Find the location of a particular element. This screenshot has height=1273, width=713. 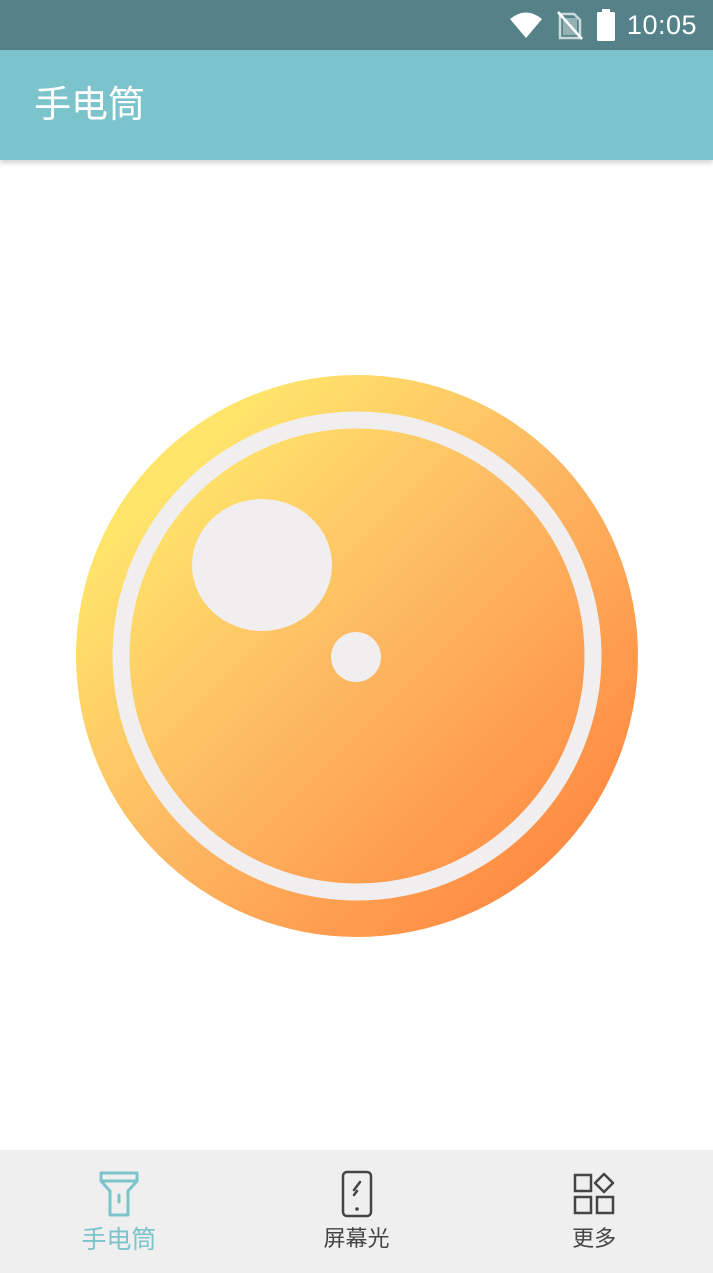

nav-item-flashlight: 手电筒 is located at coordinates (119, 1211).